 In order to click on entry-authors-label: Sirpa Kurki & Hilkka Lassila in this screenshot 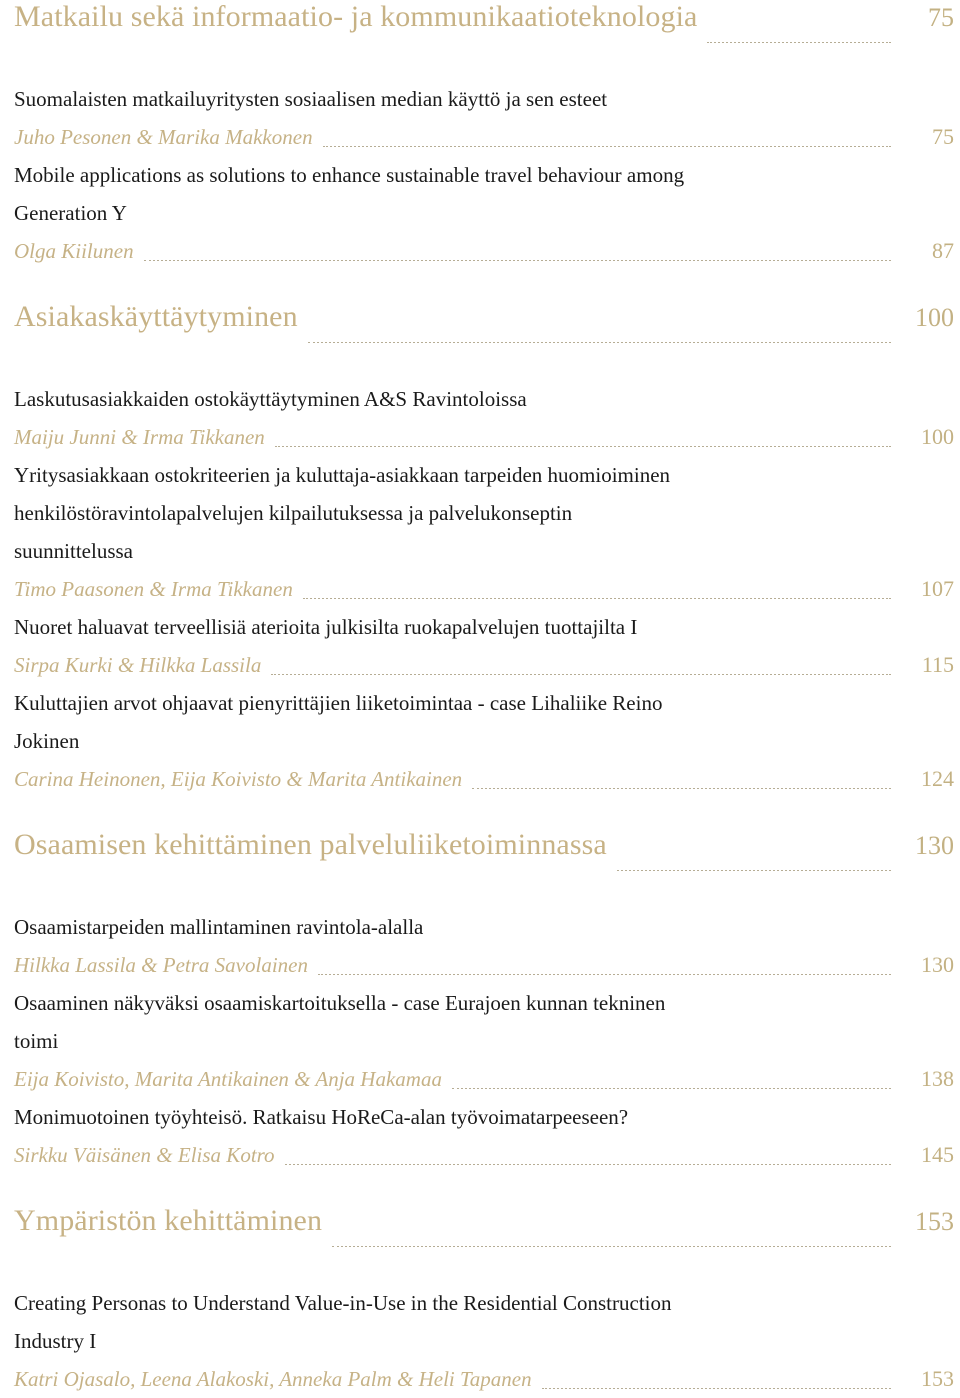, I will do `click(138, 665)`.